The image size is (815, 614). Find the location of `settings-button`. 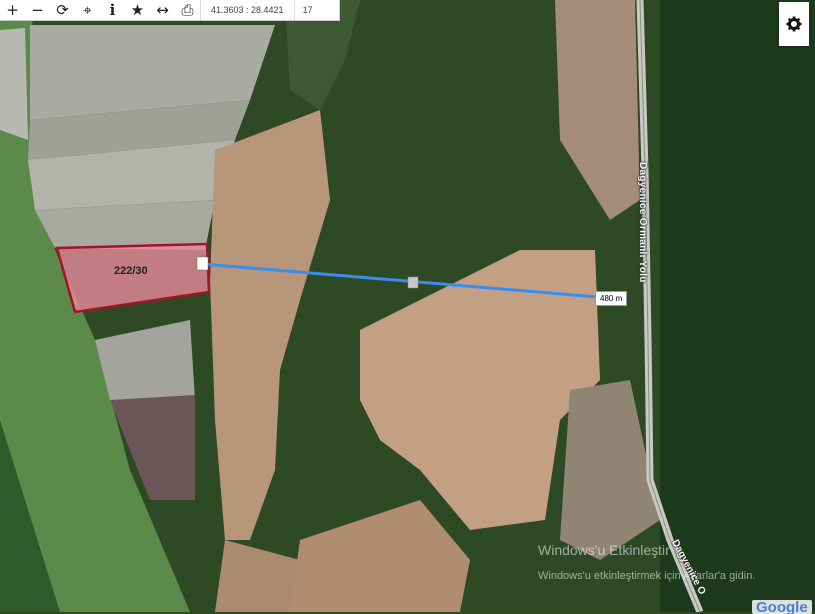

settings-button is located at coordinates (794, 24).